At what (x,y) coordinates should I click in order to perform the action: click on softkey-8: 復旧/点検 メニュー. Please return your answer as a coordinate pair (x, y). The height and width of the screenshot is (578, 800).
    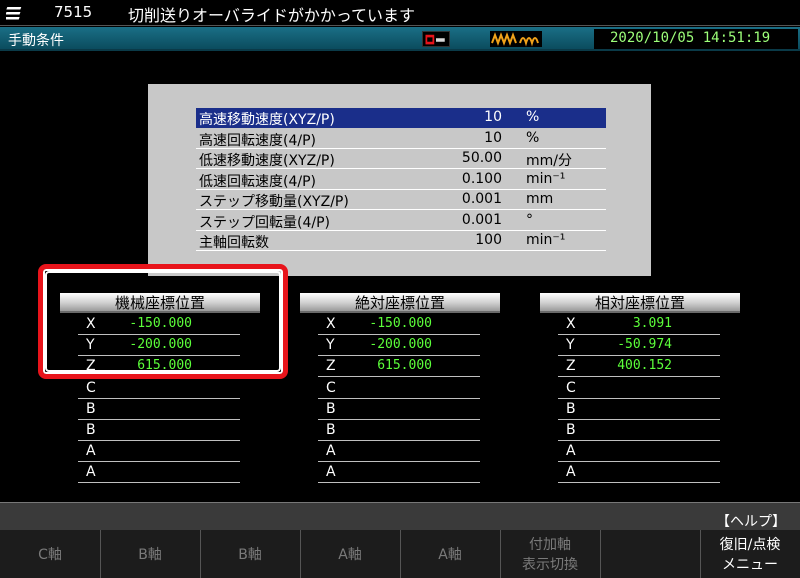
    Looking at the image, I should click on (750, 554).